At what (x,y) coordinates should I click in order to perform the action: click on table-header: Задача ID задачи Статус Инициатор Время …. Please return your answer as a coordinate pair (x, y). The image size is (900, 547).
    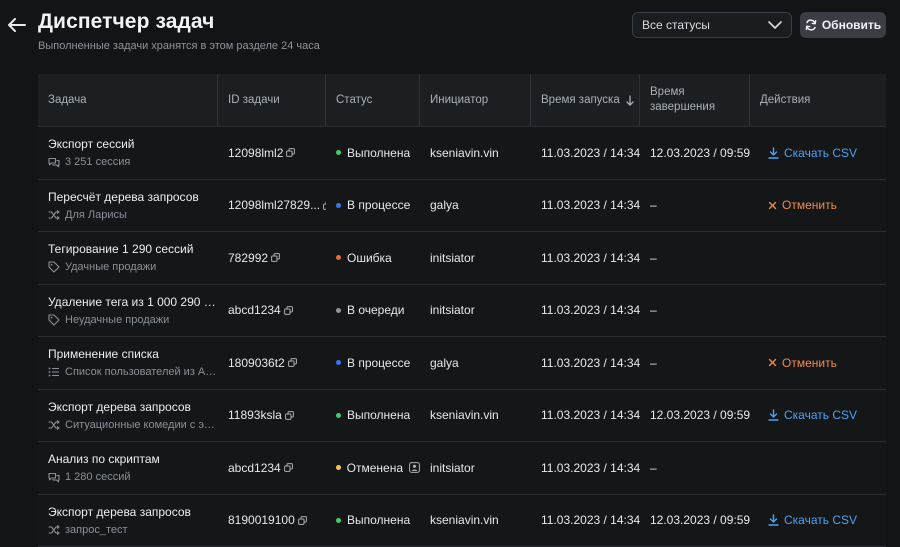
    Looking at the image, I should click on (462, 100).